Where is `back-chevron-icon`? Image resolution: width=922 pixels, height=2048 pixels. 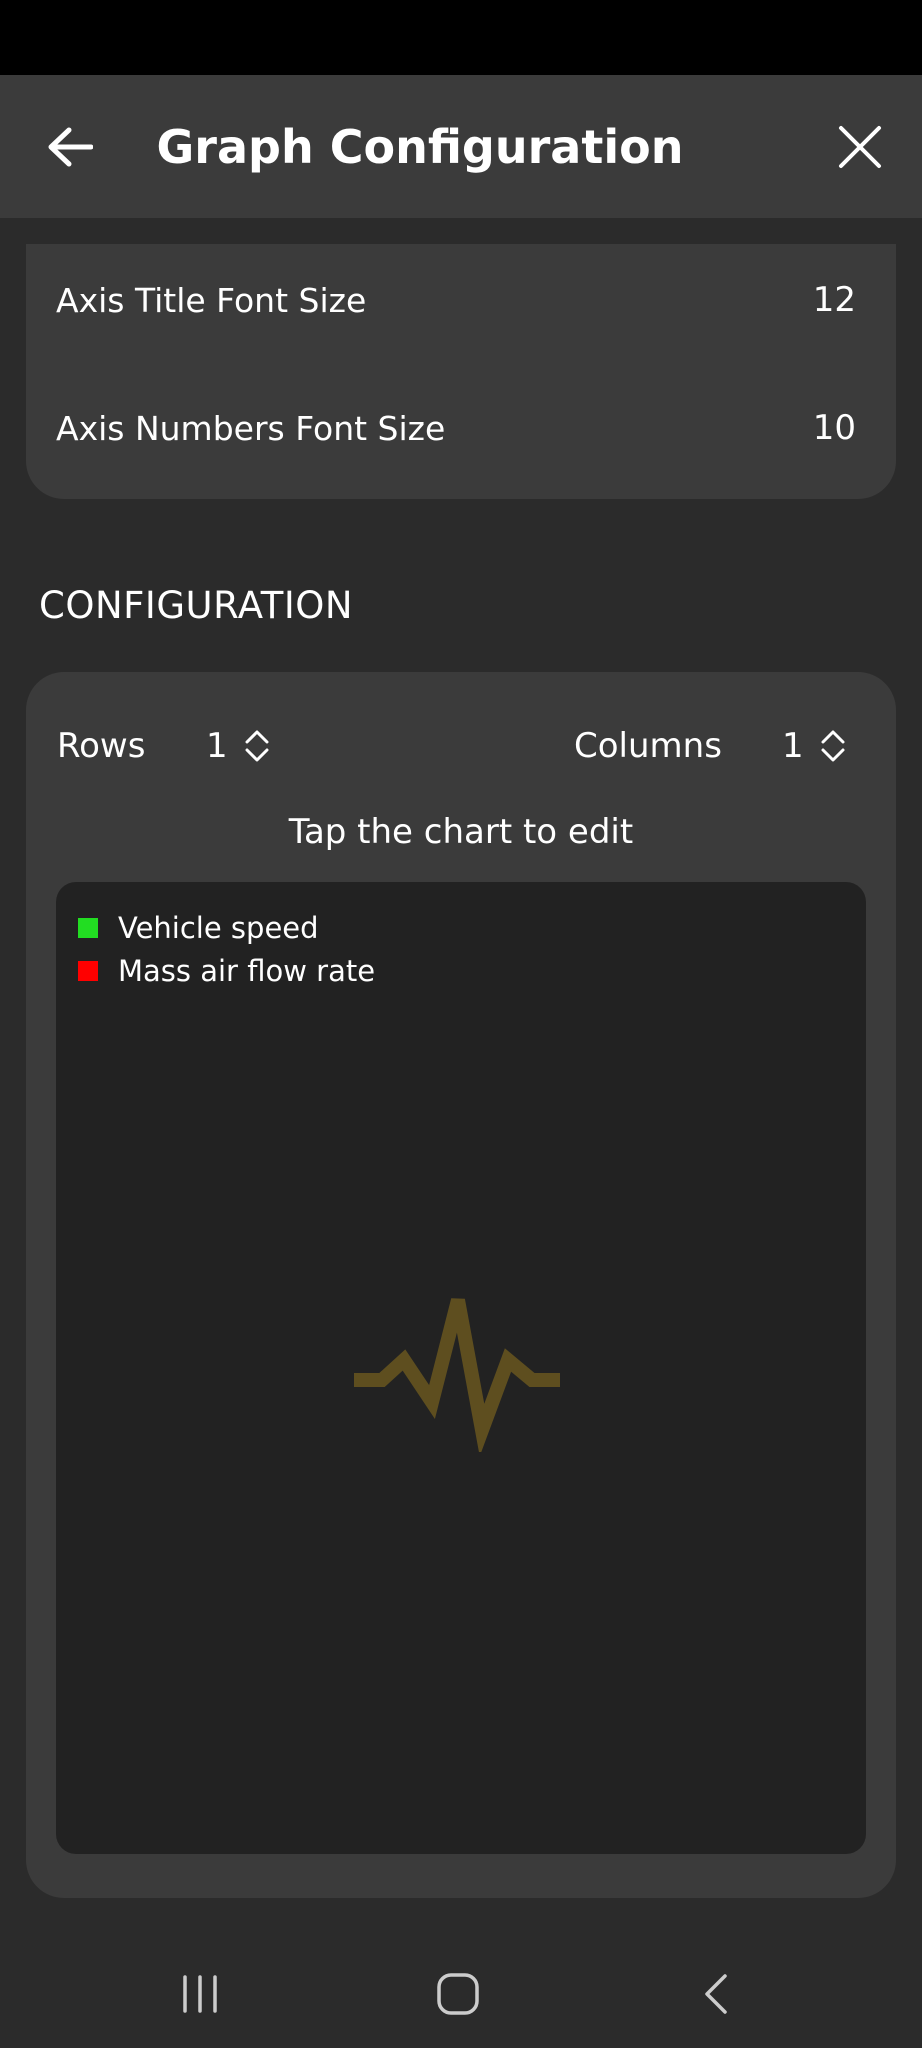
back-chevron-icon is located at coordinates (716, 1994).